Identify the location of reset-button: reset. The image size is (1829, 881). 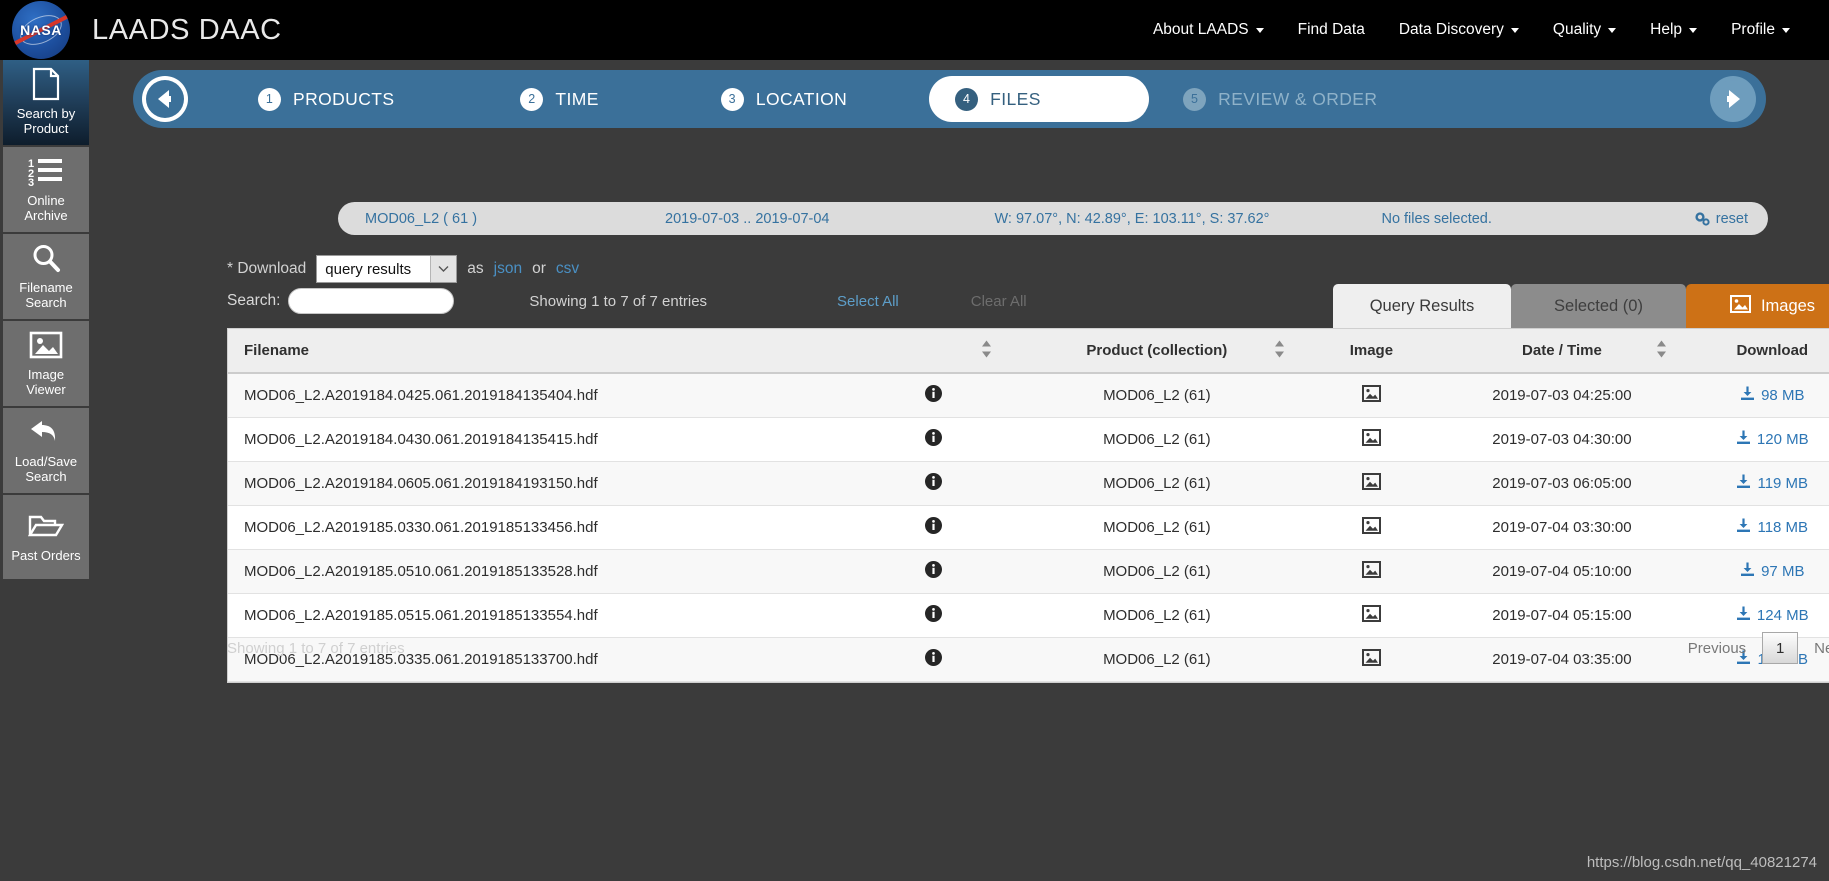
(1721, 219).